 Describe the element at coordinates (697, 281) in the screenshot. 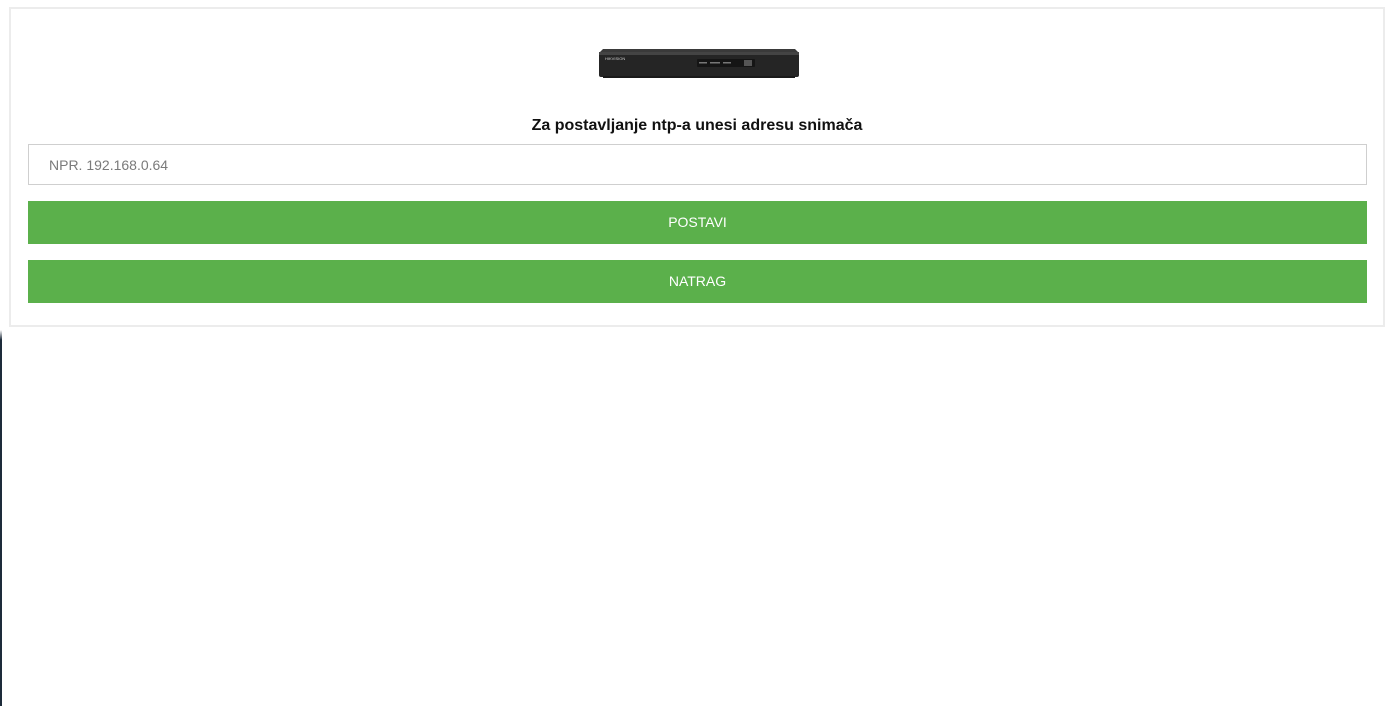

I see `natrag-button: NATRAG` at that location.